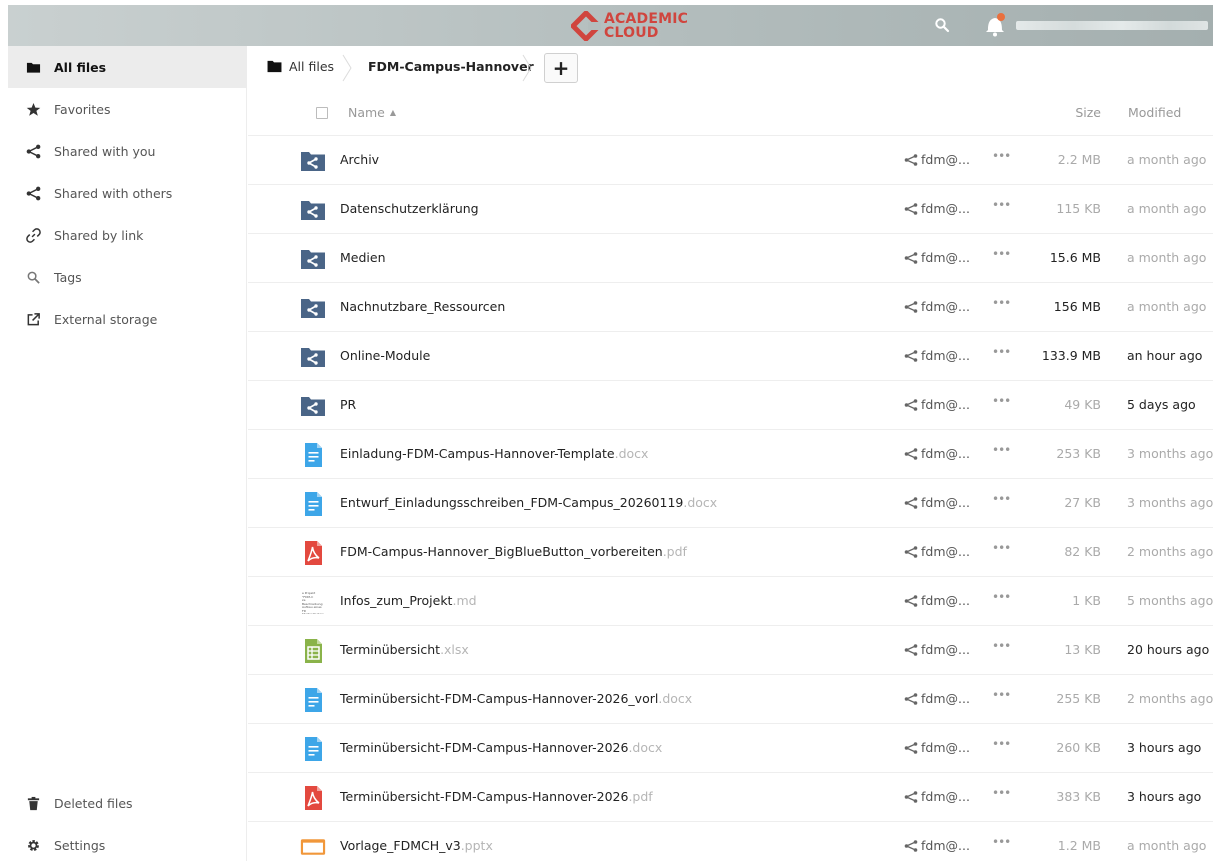 This screenshot has width=1216, height=861. I want to click on academic-cloud-logo: ACADEMIC CLOUD, so click(629, 26).